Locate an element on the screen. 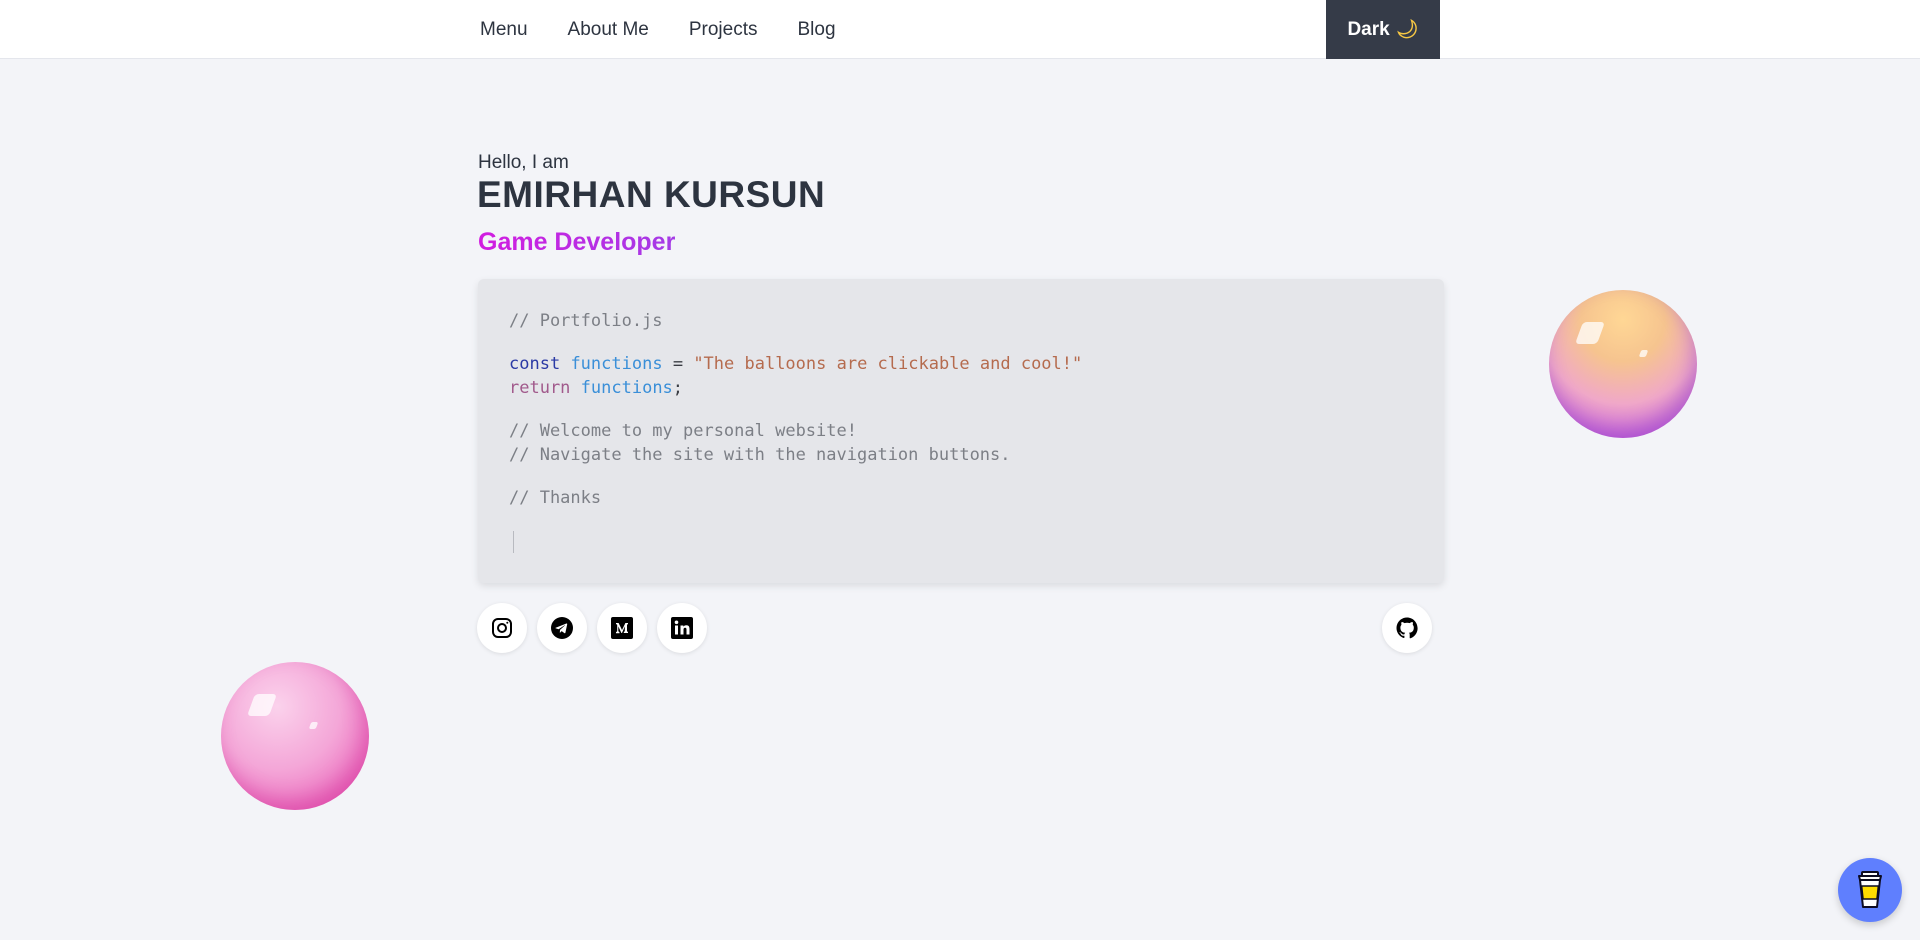  github-icon is located at coordinates (1407, 628).